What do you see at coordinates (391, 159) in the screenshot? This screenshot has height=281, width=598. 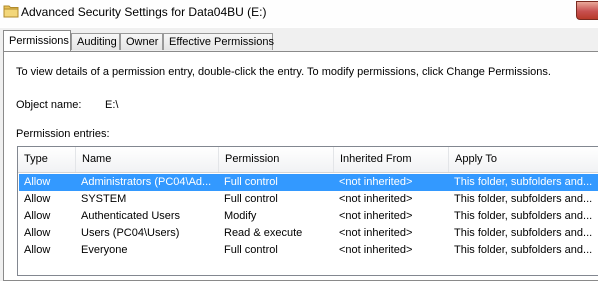 I see `column-header-inherited-from: Inherited From` at bounding box center [391, 159].